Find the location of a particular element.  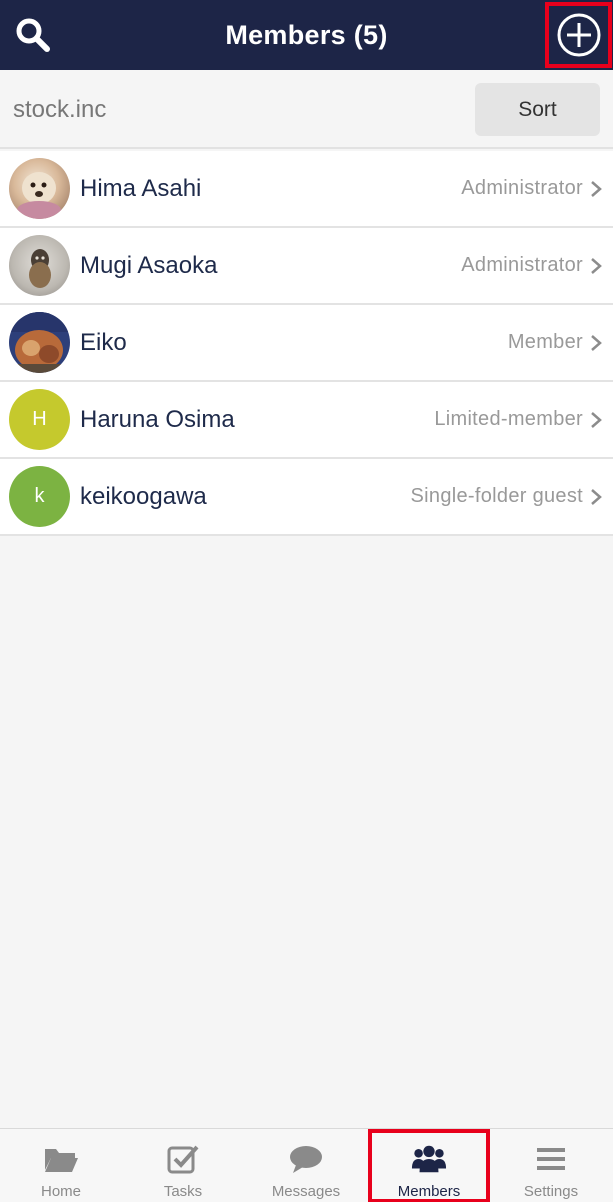

member-role: Limited-member is located at coordinates (508, 419).